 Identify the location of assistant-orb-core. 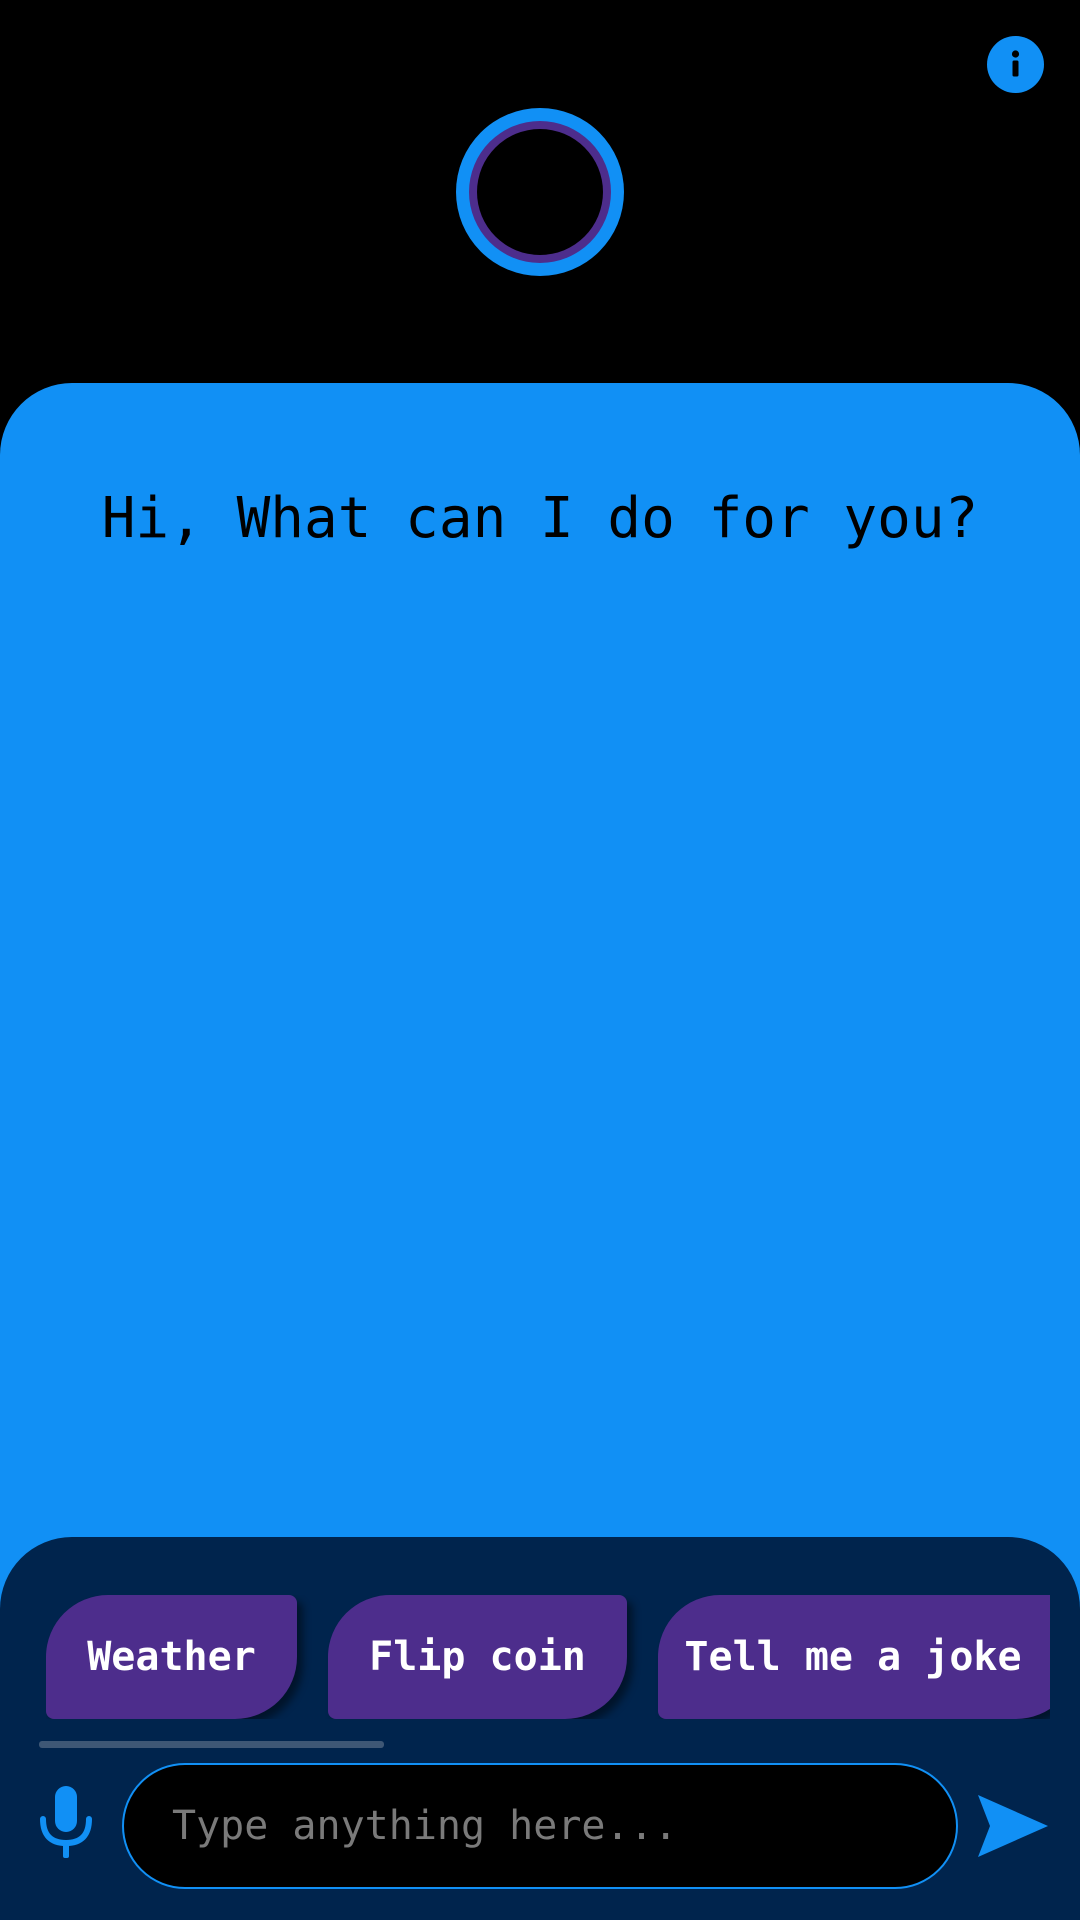
(540, 192).